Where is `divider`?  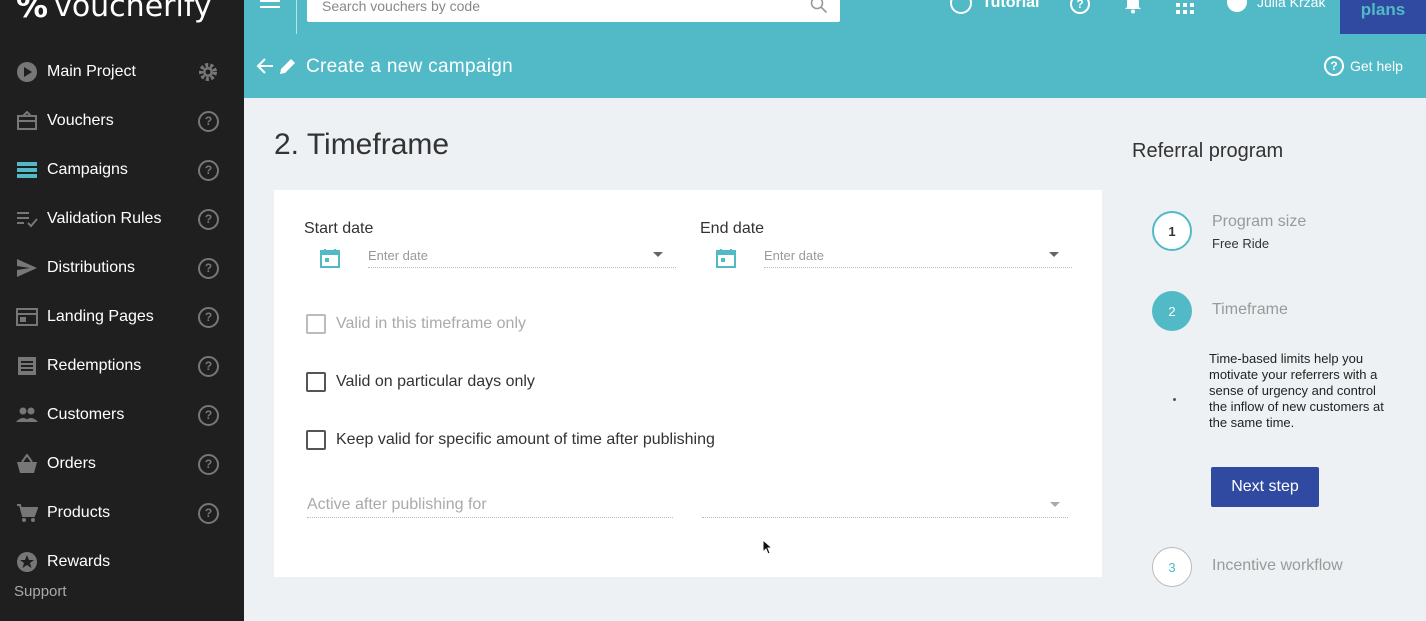
divider is located at coordinates (296, 17).